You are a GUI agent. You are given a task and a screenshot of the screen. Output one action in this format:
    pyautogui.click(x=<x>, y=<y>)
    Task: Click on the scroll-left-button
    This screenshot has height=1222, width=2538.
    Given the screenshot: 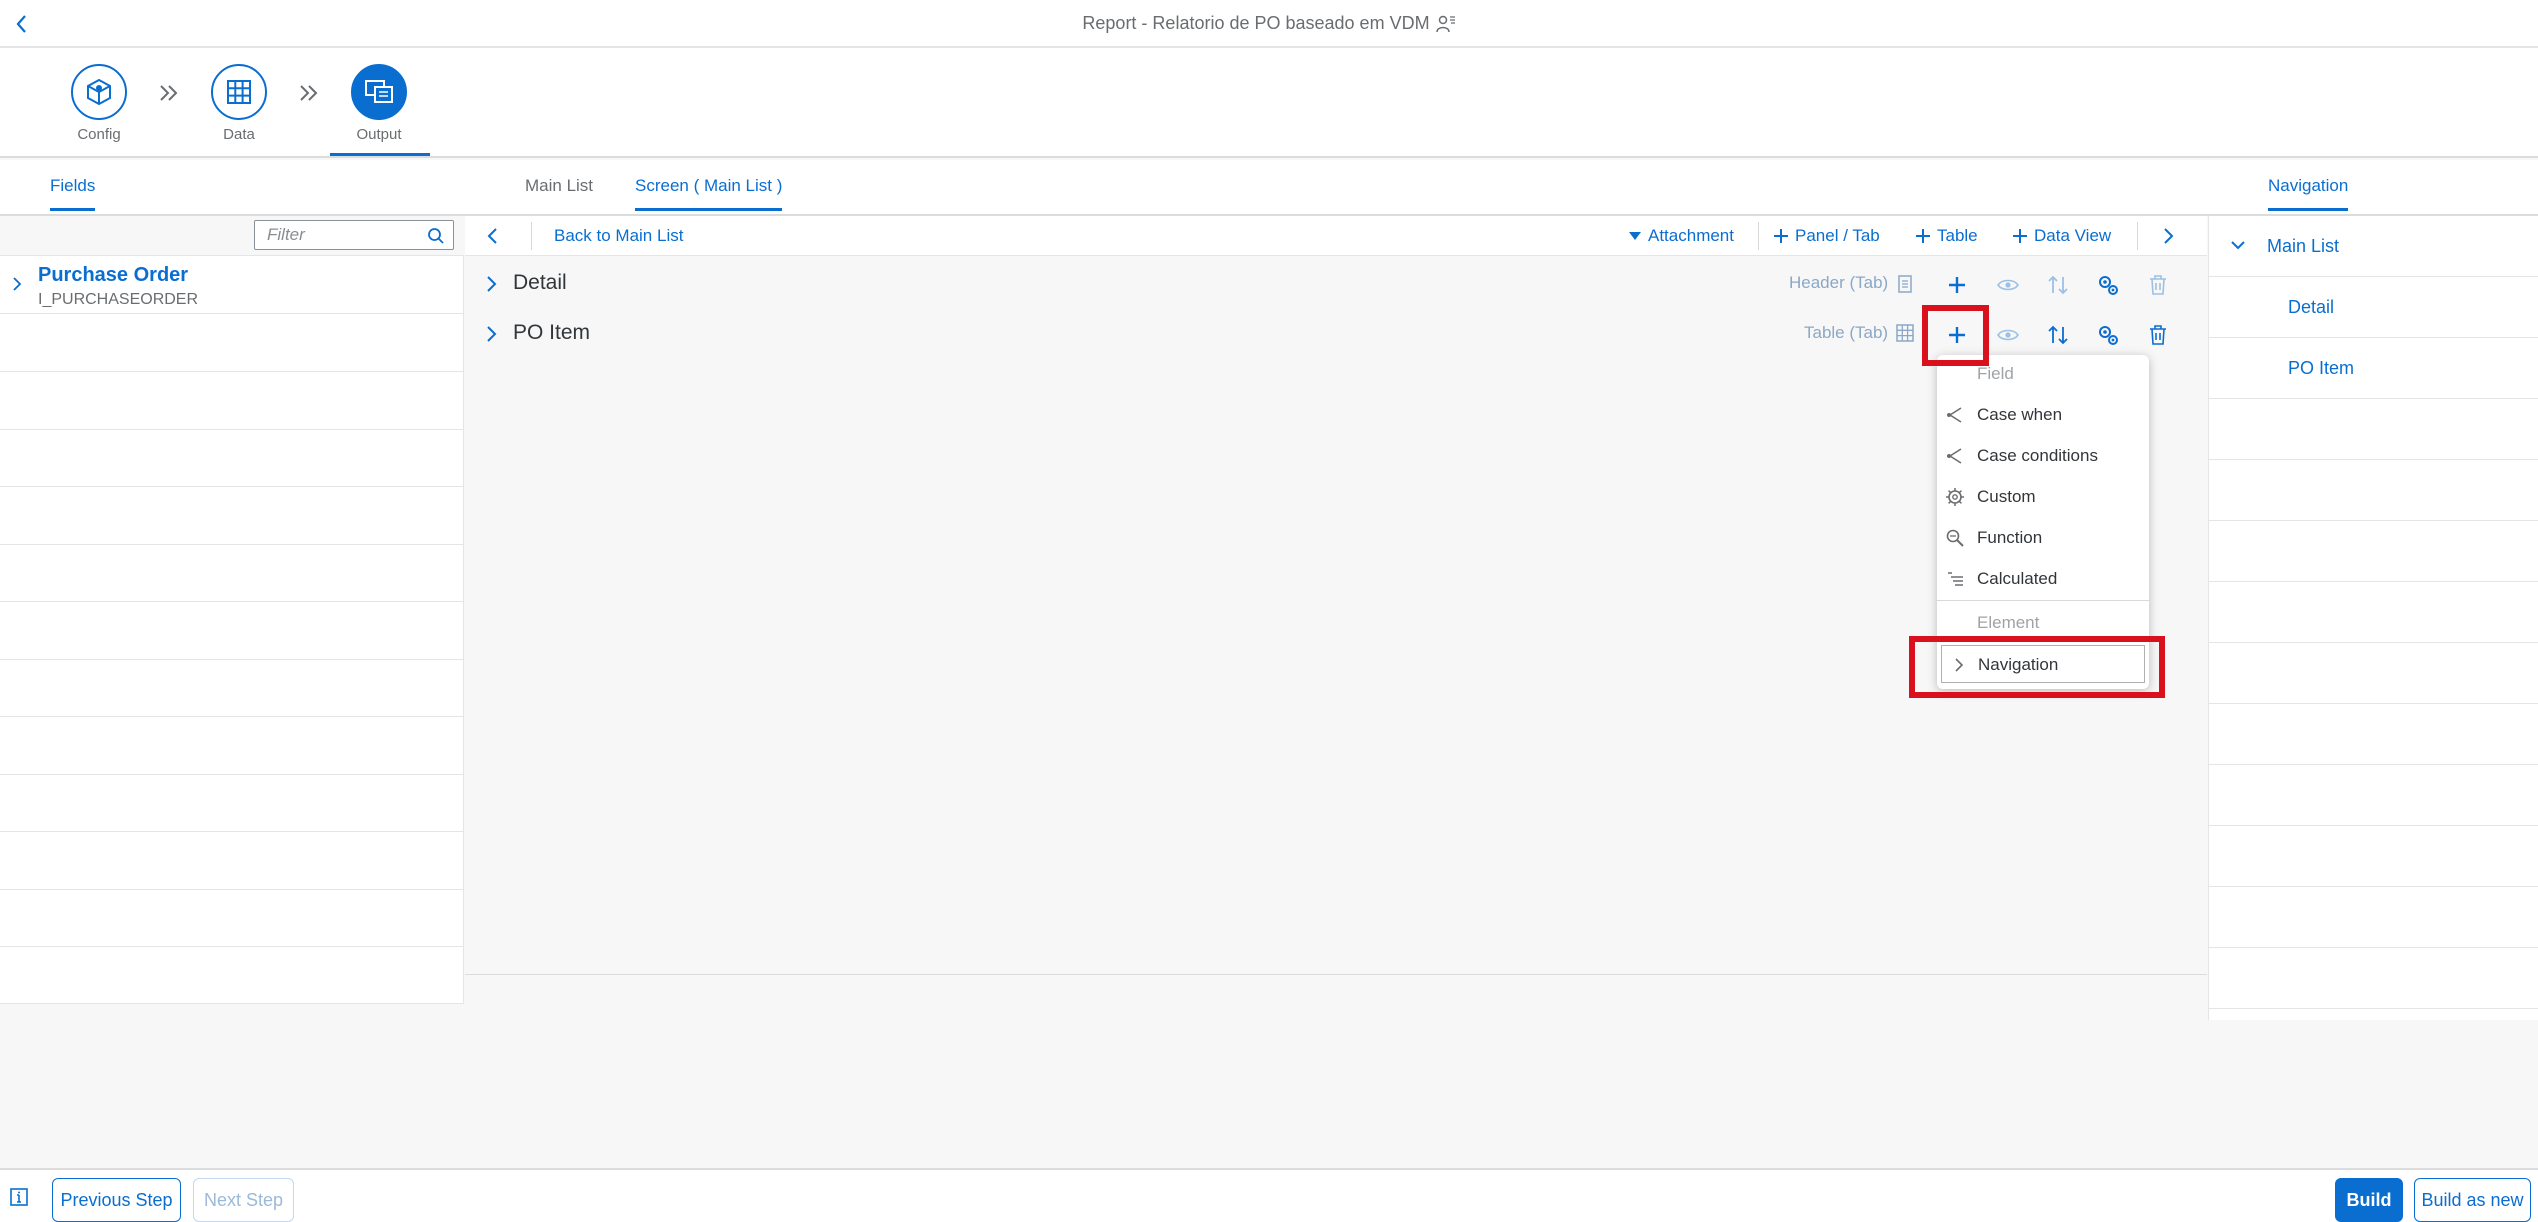 What is the action you would take?
    pyautogui.click(x=493, y=236)
    